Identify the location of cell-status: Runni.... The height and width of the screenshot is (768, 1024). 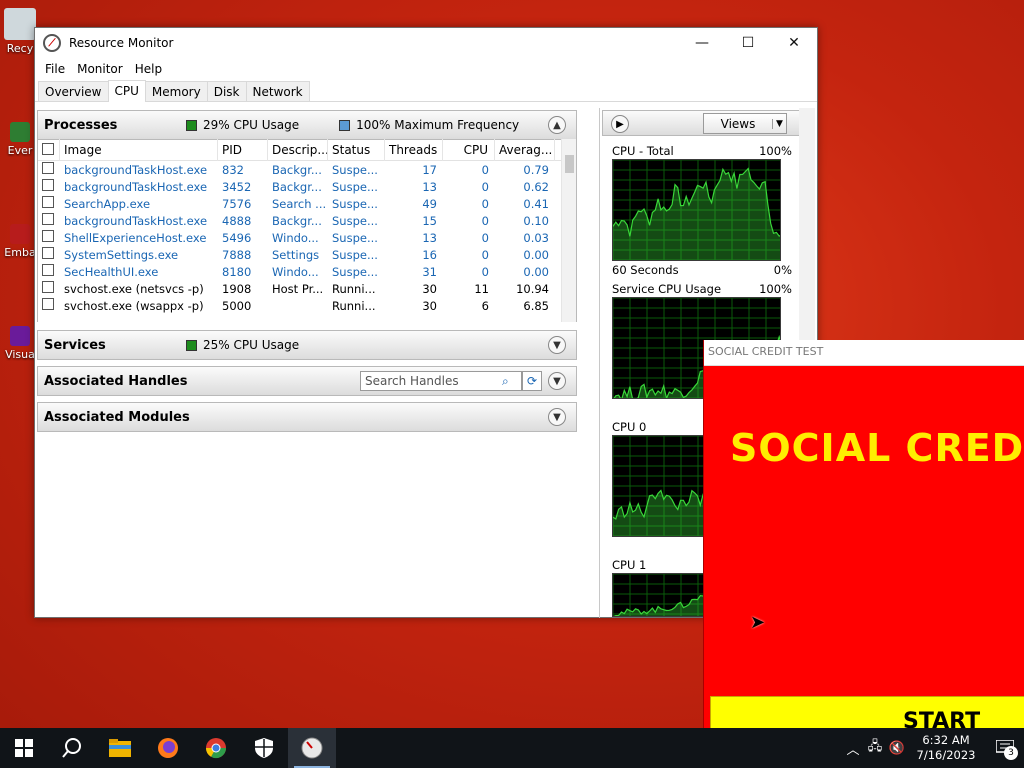
(354, 305).